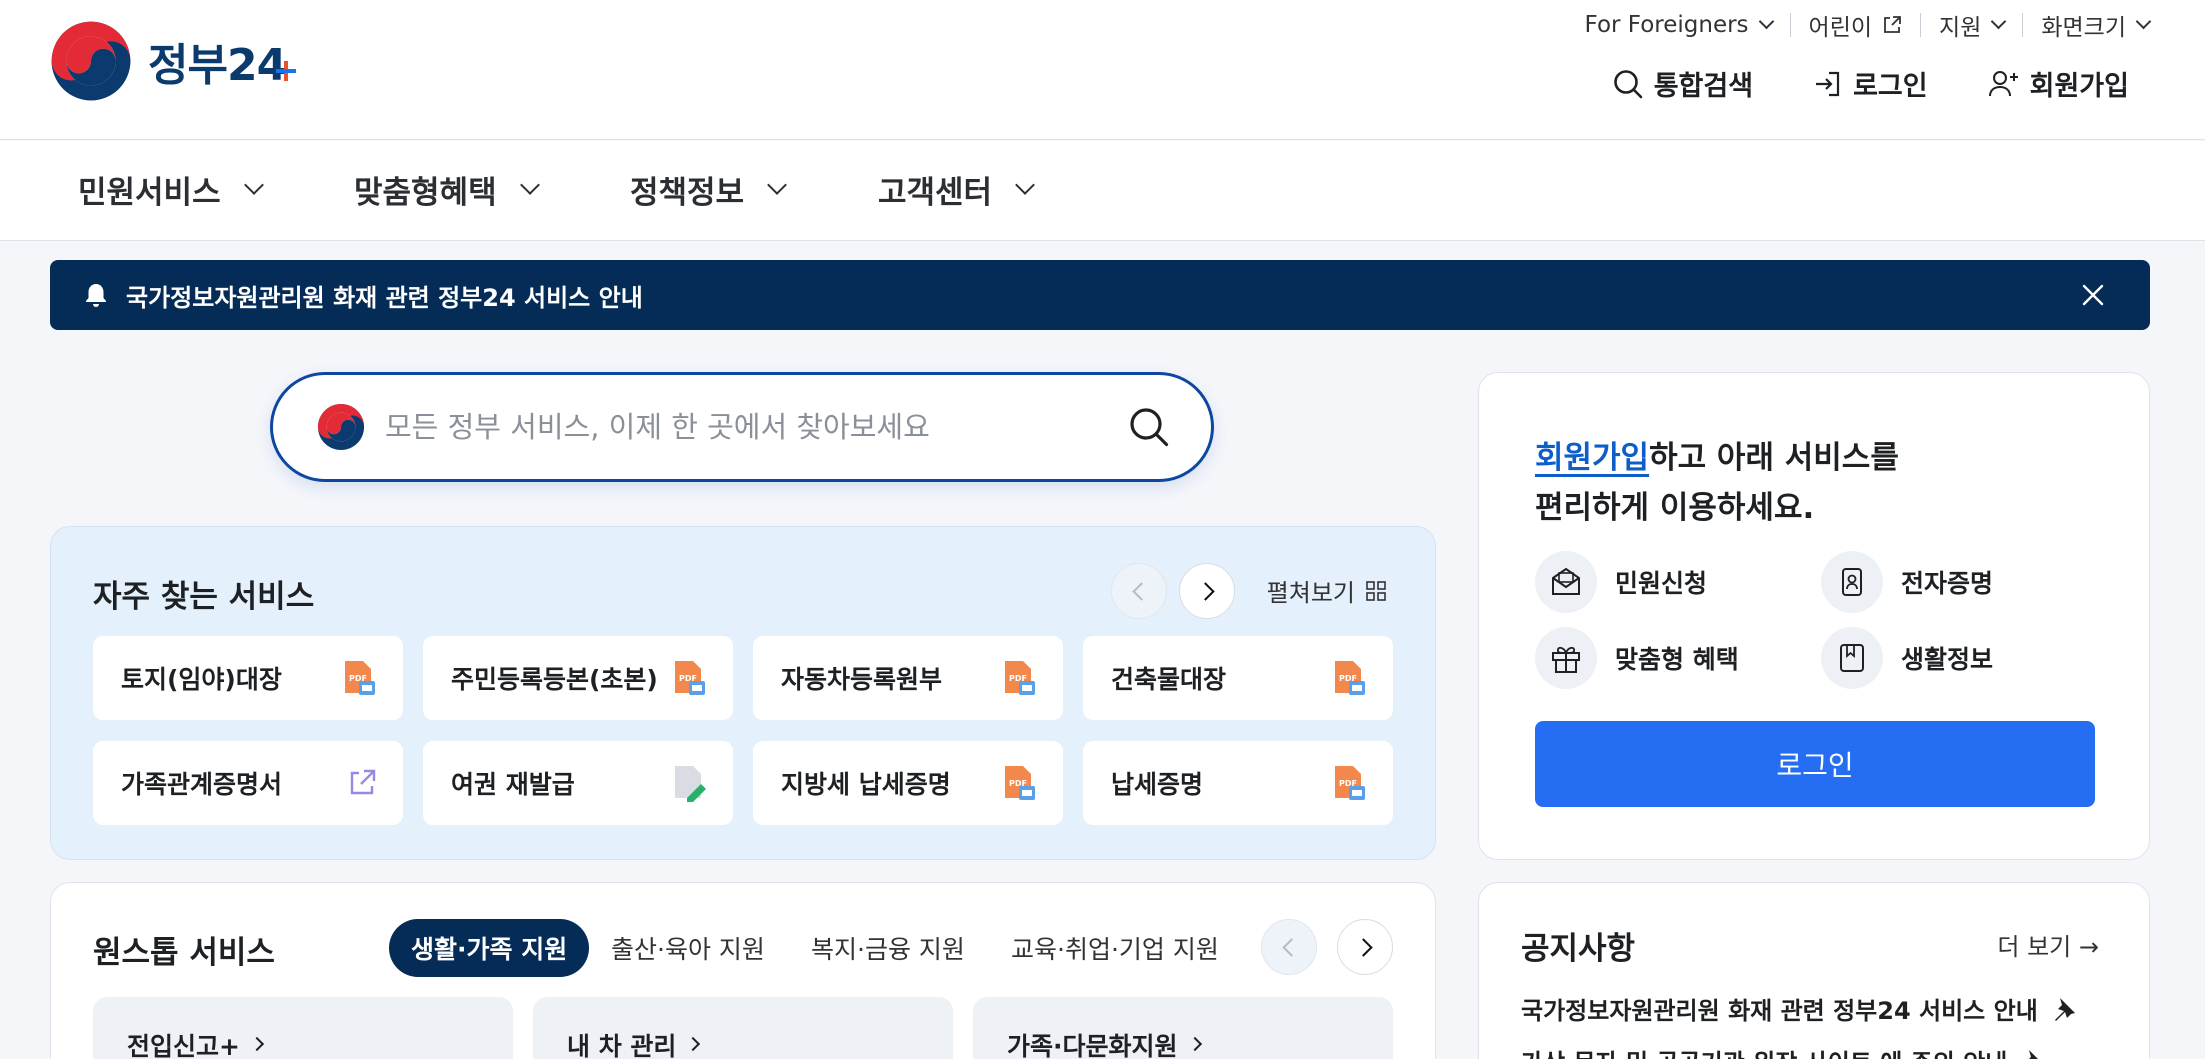  I want to click on support-dropdown: 지원, so click(1971, 25).